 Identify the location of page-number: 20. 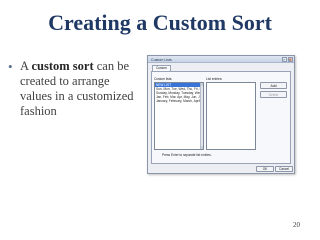
(296, 225).